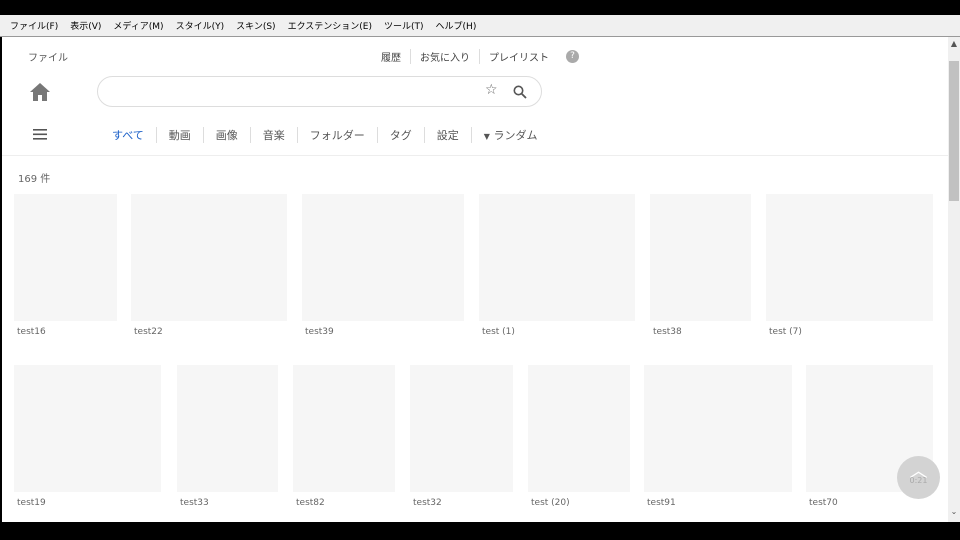  I want to click on menu-media: メディア(M), so click(138, 25).